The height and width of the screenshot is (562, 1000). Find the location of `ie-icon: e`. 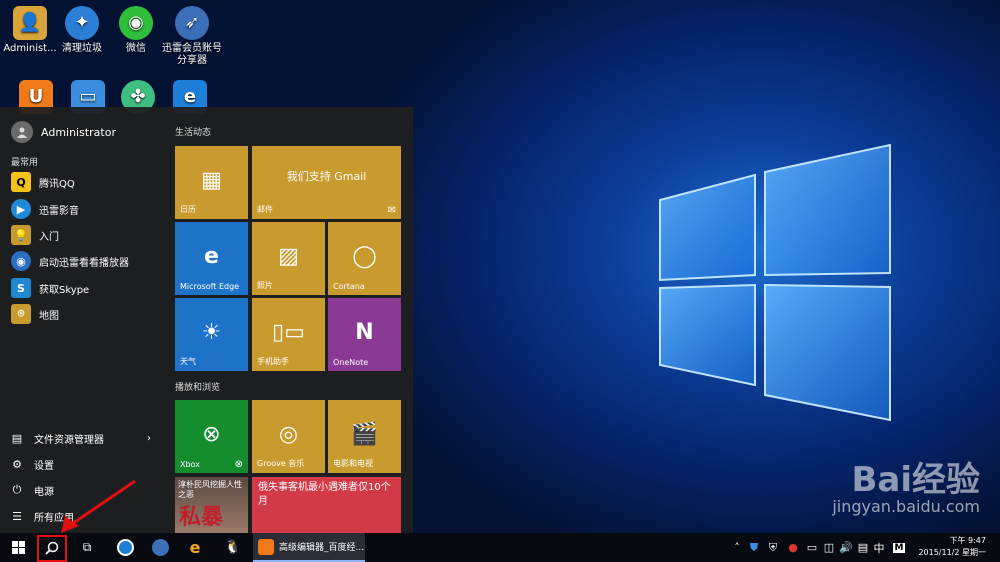

ie-icon: e is located at coordinates (195, 547).